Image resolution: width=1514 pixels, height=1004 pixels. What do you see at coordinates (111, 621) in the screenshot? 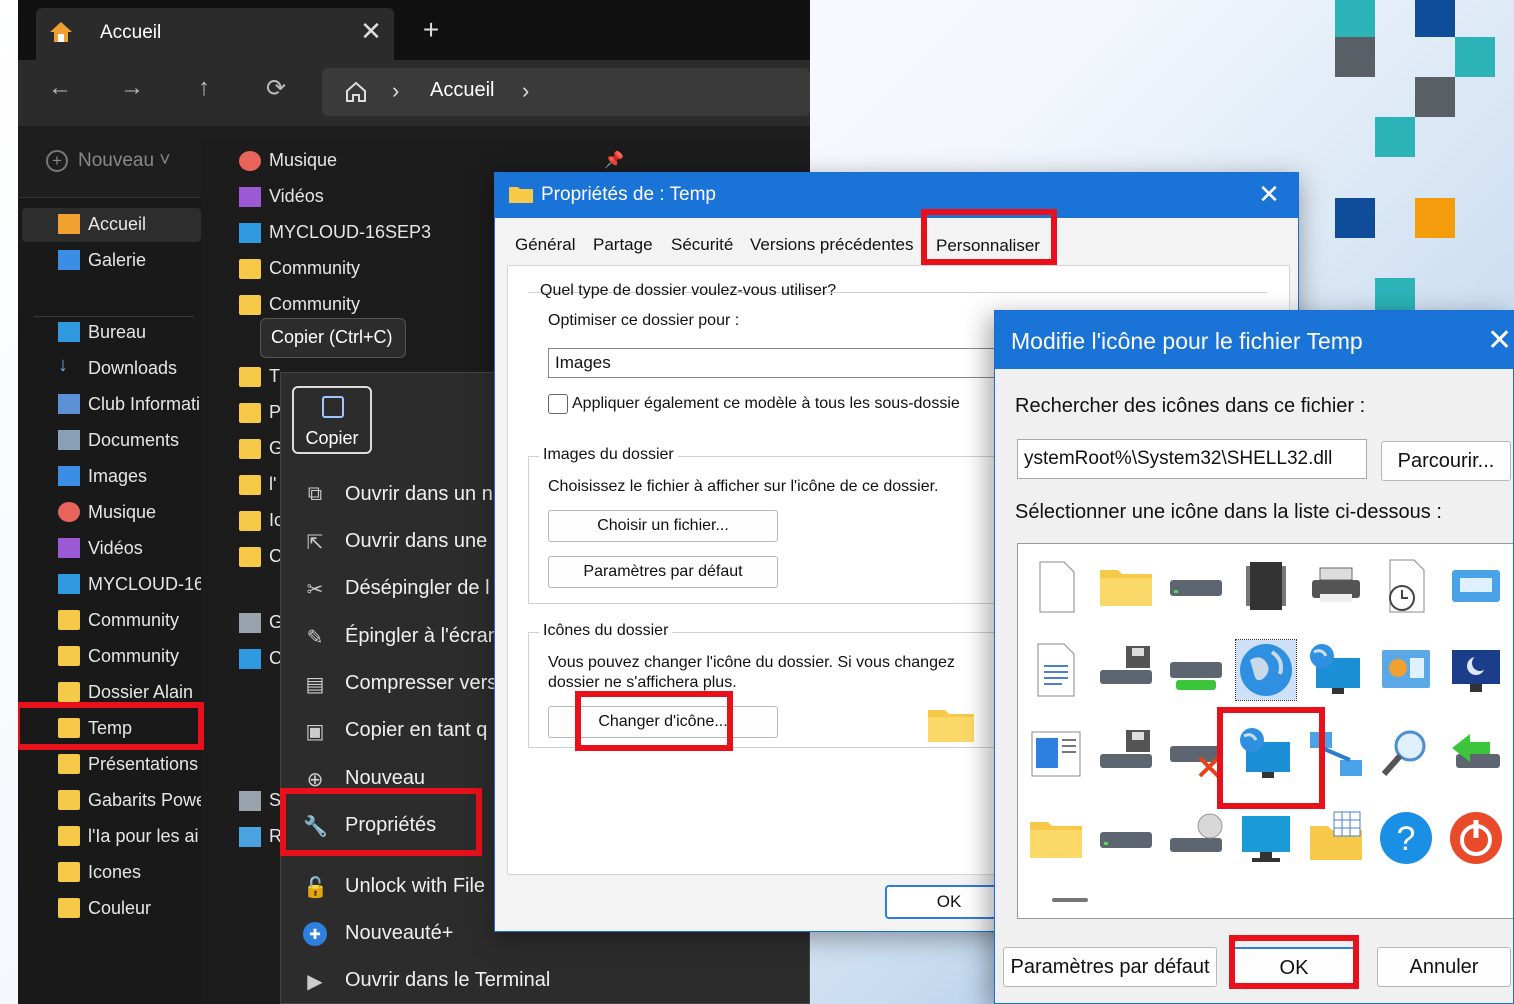
I see `sidebar-item-10: Community` at bounding box center [111, 621].